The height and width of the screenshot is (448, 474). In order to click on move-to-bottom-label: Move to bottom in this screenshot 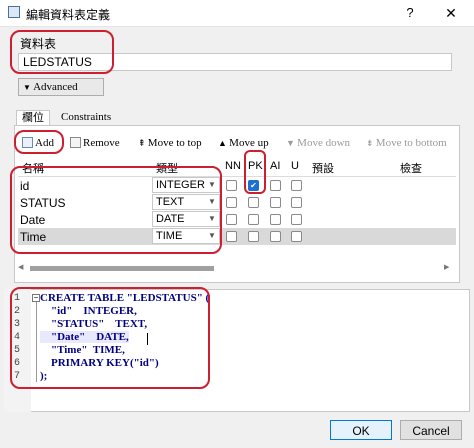, I will do `click(411, 143)`.